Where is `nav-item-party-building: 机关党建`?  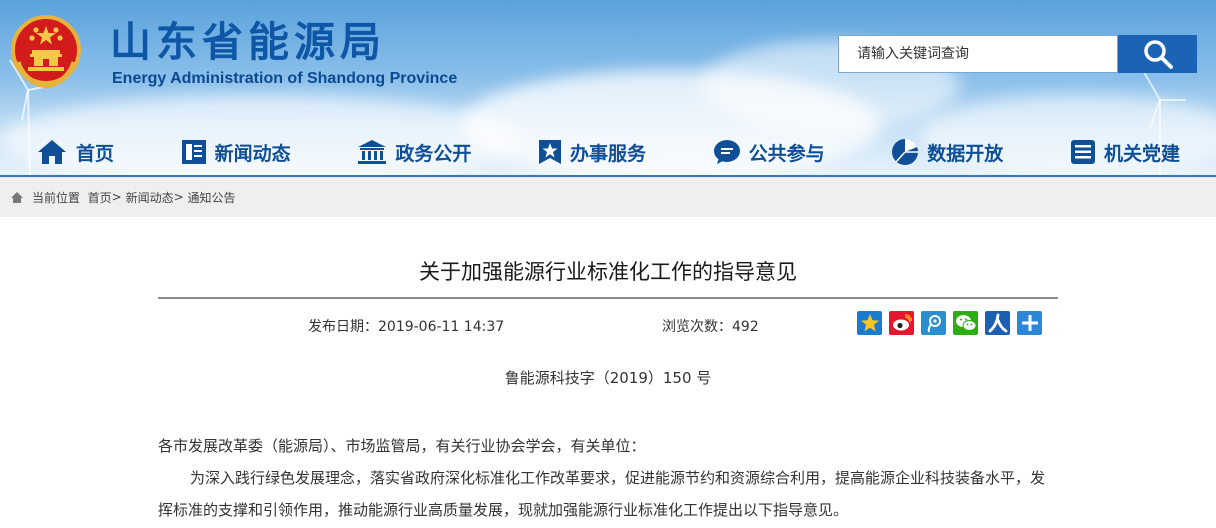
nav-item-party-building: 机关党建 is located at coordinates (1125, 152).